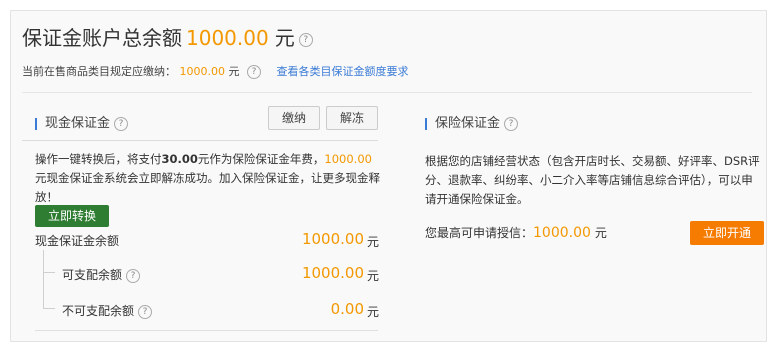 Image resolution: width=775 pixels, height=350 pixels. What do you see at coordinates (261, 159) in the screenshot?
I see `desc-part-2: 元作为保险保证金年费，` at bounding box center [261, 159].